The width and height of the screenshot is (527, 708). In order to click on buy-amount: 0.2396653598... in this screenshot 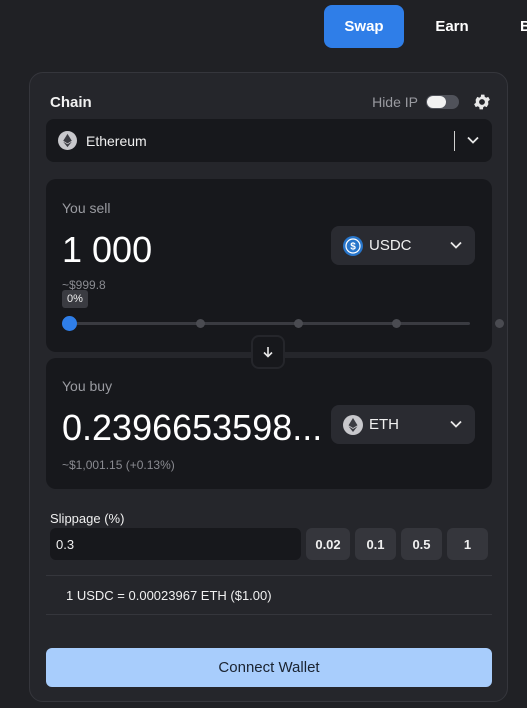, I will do `click(192, 427)`.